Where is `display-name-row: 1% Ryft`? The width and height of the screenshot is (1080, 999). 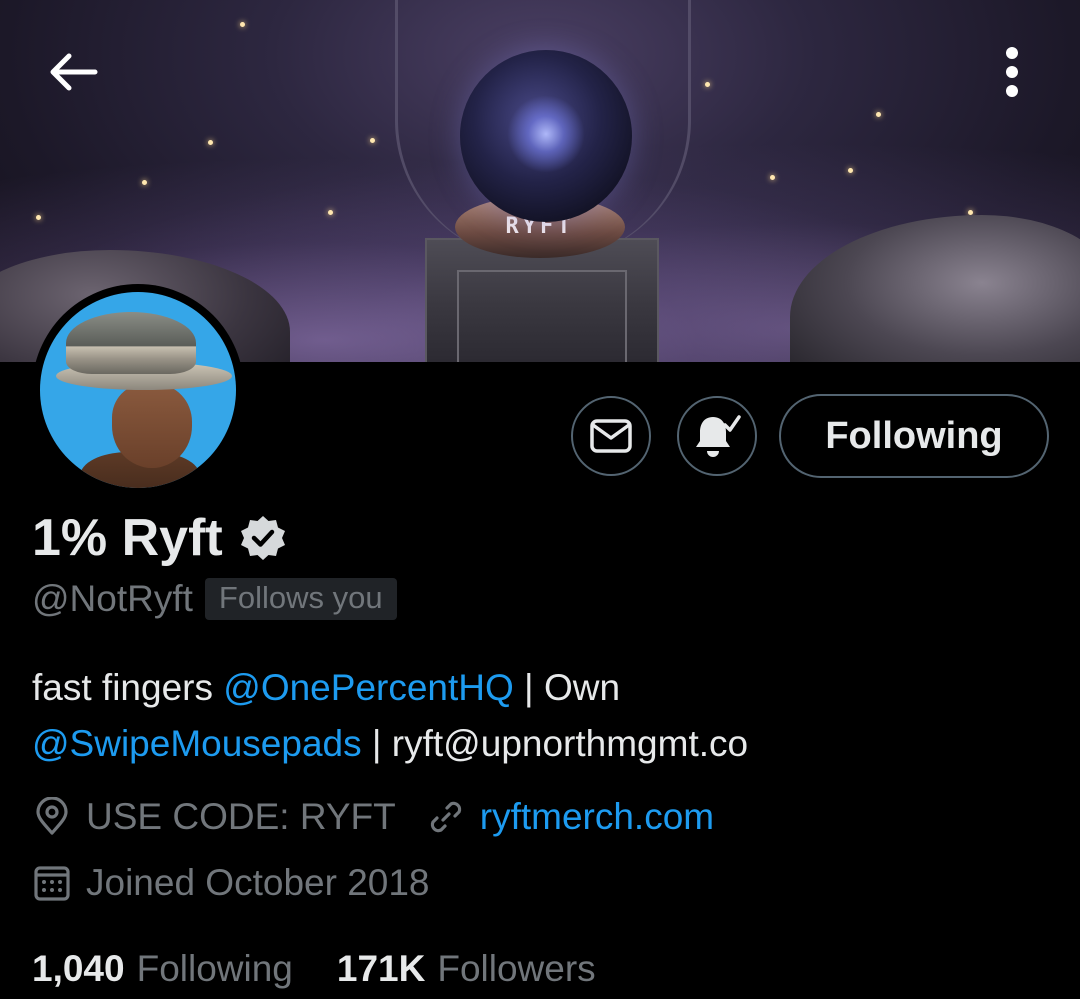 display-name-row: 1% Ryft is located at coordinates (159, 538).